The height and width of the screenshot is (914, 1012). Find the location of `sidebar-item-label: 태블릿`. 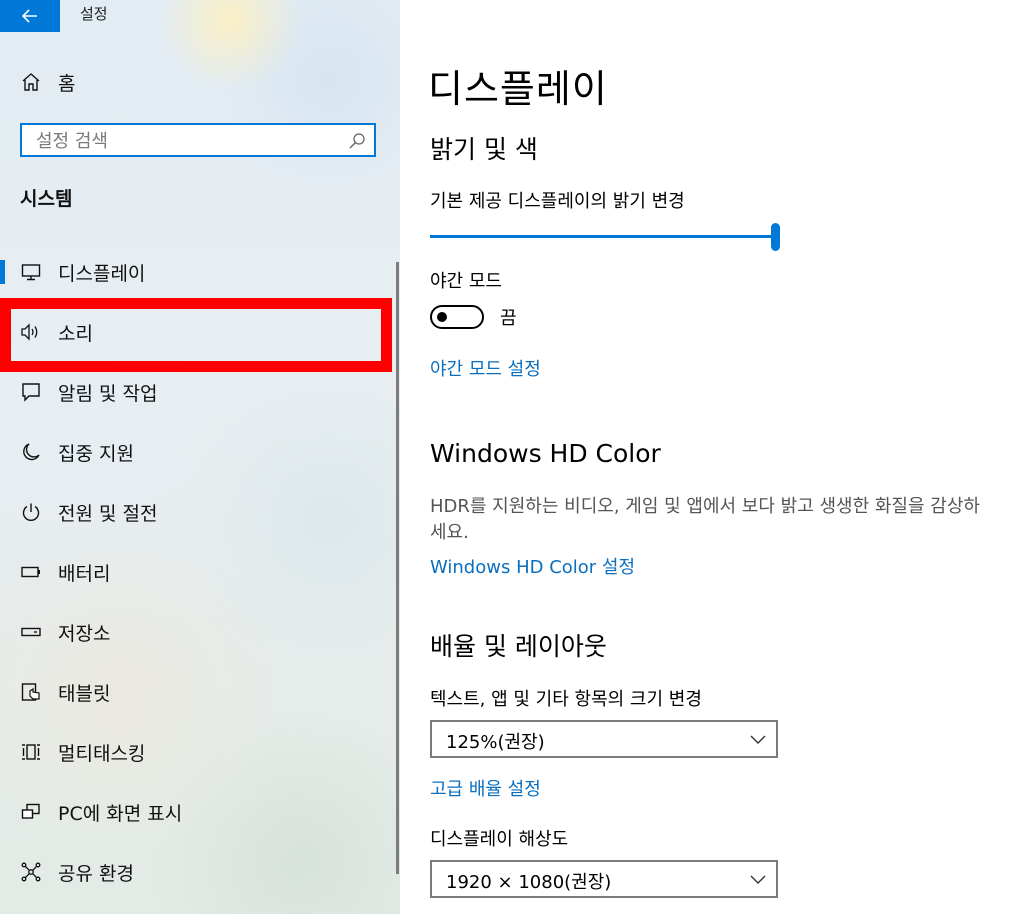

sidebar-item-label: 태블릿 is located at coordinates (84, 693).